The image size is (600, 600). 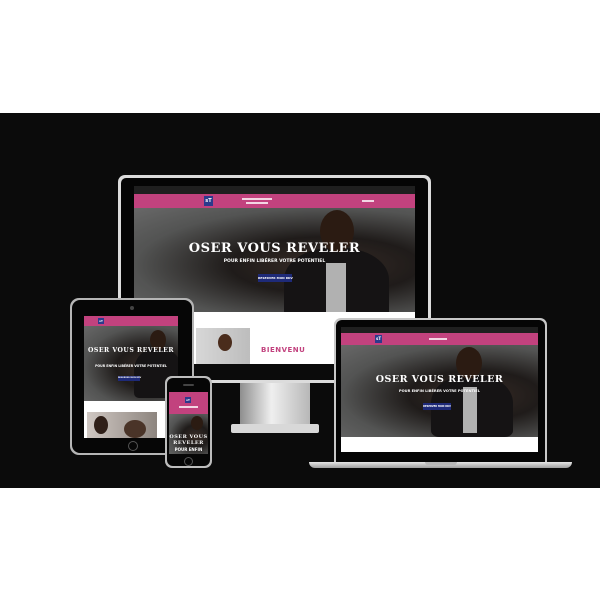 I want to click on tablet-logo: sT, so click(x=101, y=321).